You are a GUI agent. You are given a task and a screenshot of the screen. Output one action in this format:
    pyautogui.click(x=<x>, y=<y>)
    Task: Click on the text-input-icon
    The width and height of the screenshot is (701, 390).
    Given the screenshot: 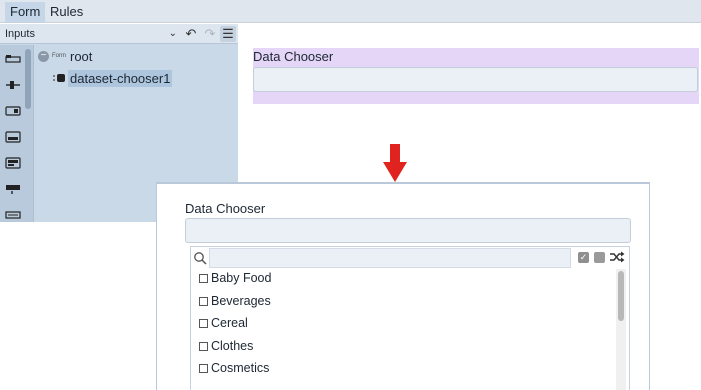 What is the action you would take?
    pyautogui.click(x=13, y=59)
    